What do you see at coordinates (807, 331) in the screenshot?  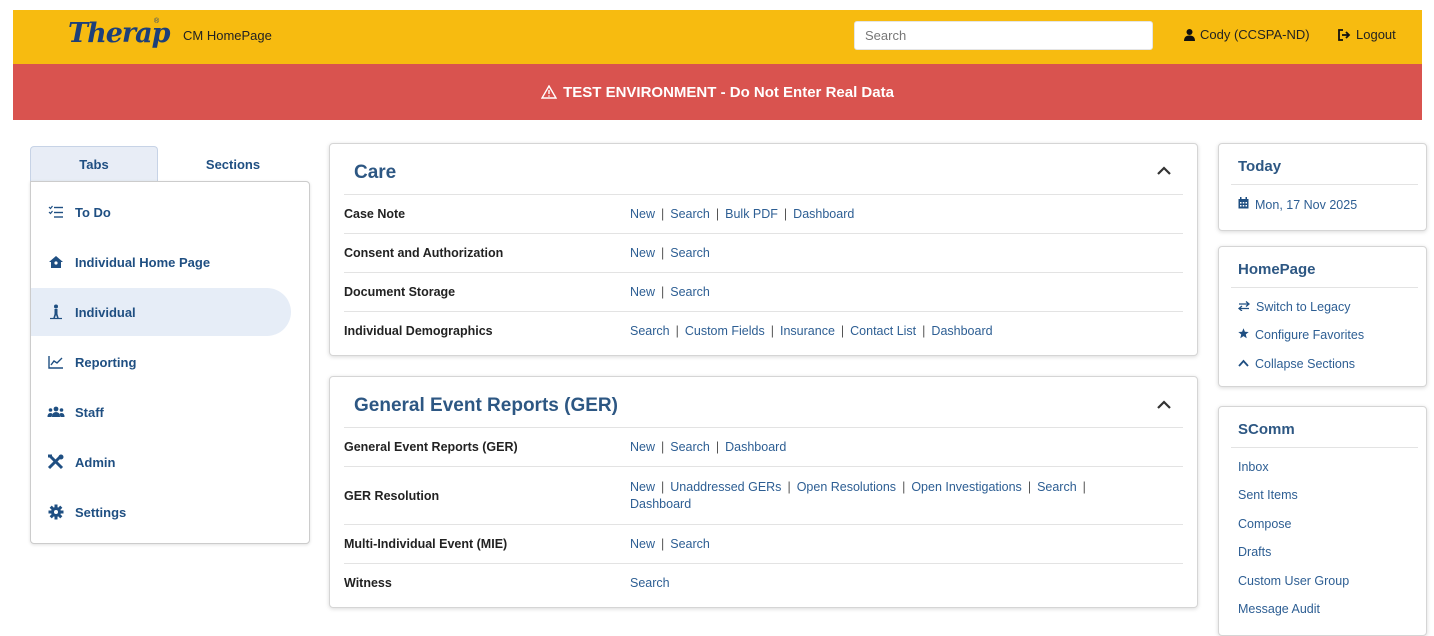 I see `link-insurance: Insurance` at bounding box center [807, 331].